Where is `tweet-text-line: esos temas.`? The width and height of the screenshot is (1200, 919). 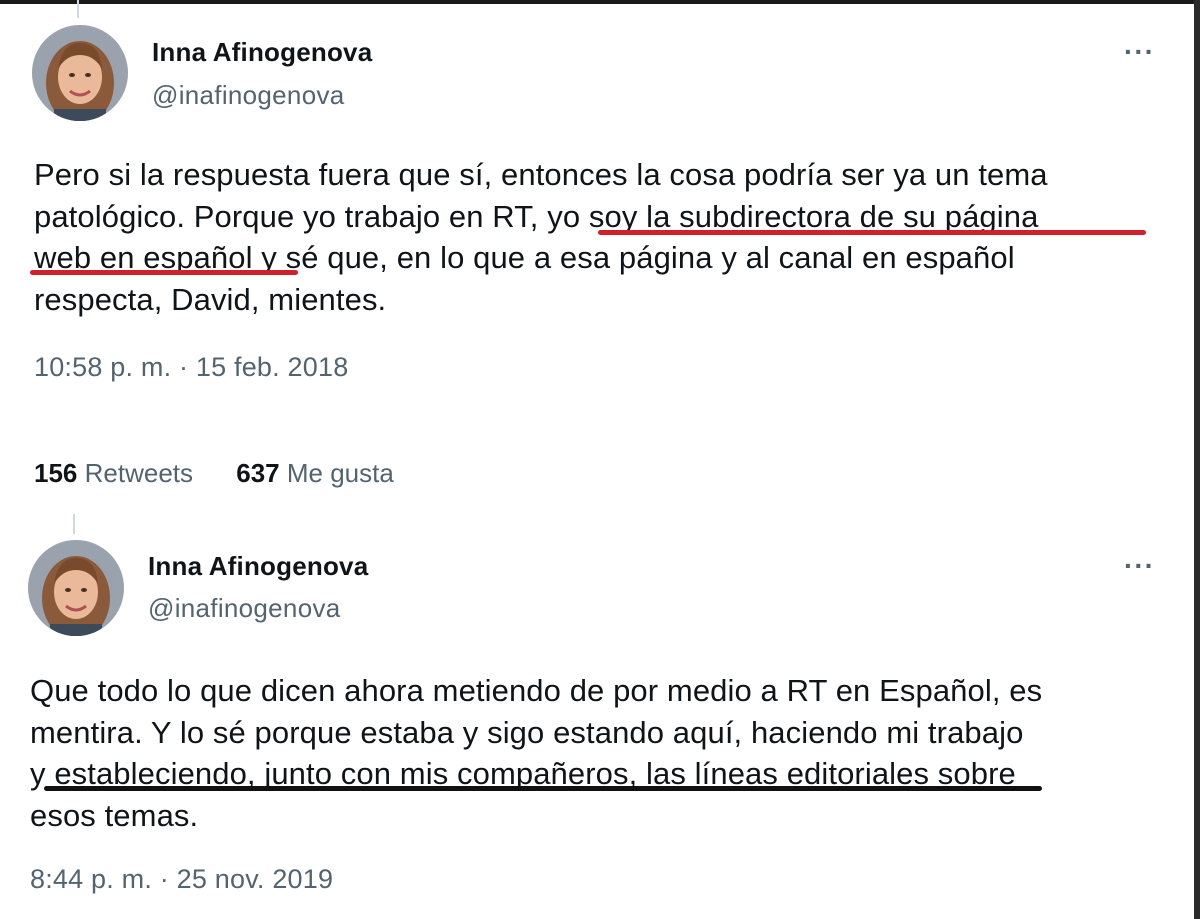 tweet-text-line: esos temas. is located at coordinates (114, 815).